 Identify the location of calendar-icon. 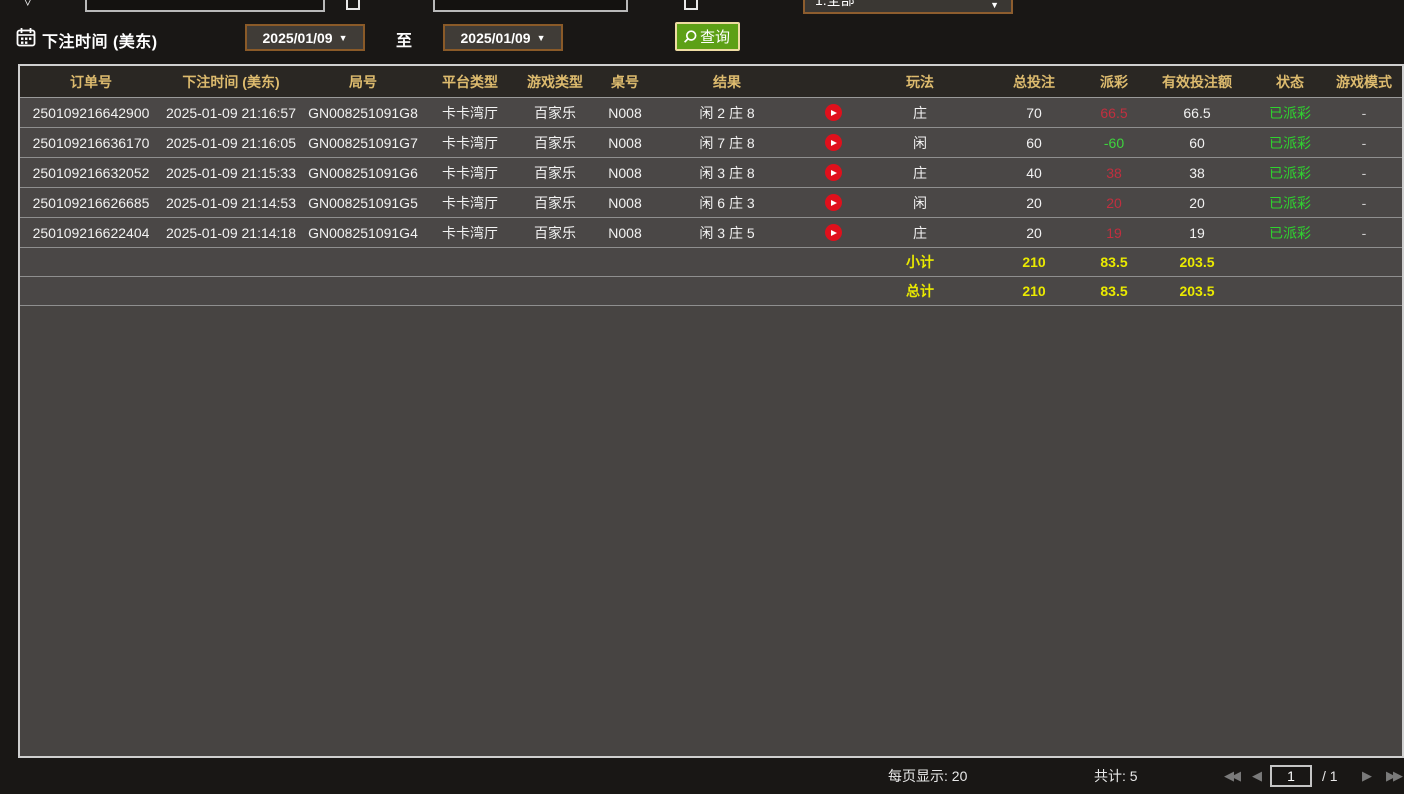
(353, 5).